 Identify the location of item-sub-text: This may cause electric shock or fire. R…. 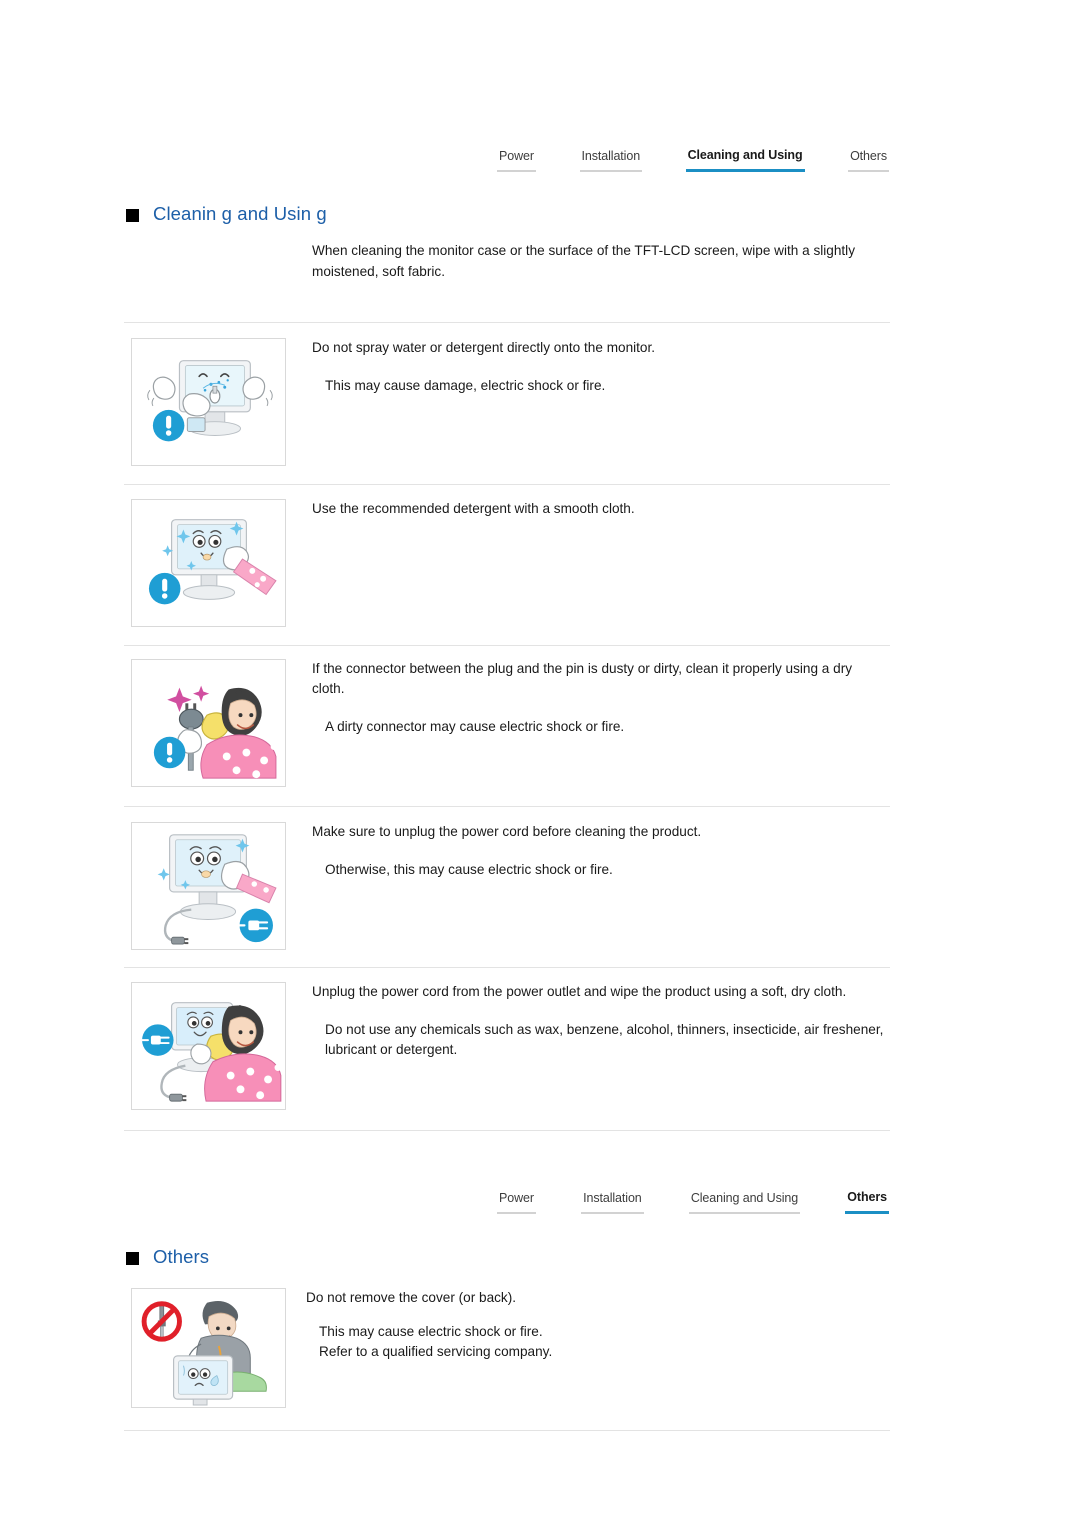
(436, 1341).